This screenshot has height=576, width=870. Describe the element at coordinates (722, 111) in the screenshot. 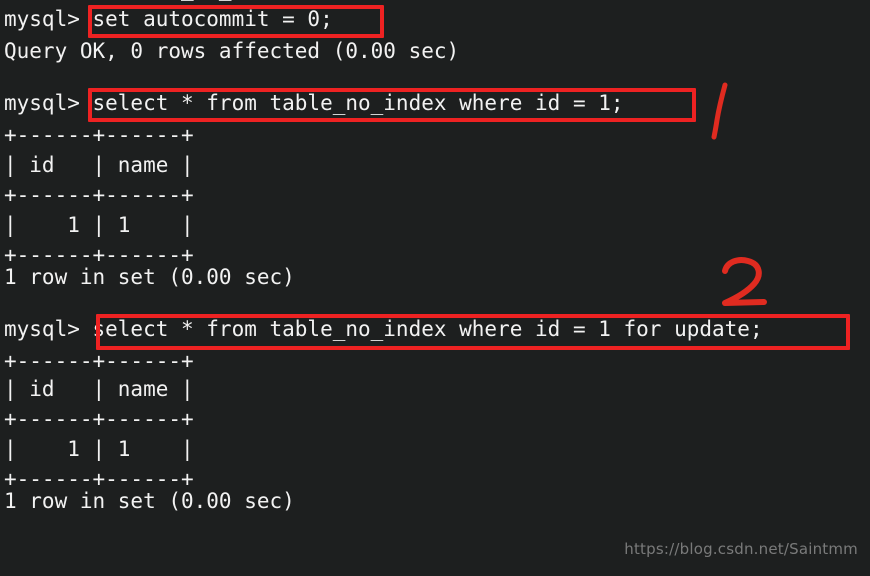

I see `annotation-mark-one` at that location.